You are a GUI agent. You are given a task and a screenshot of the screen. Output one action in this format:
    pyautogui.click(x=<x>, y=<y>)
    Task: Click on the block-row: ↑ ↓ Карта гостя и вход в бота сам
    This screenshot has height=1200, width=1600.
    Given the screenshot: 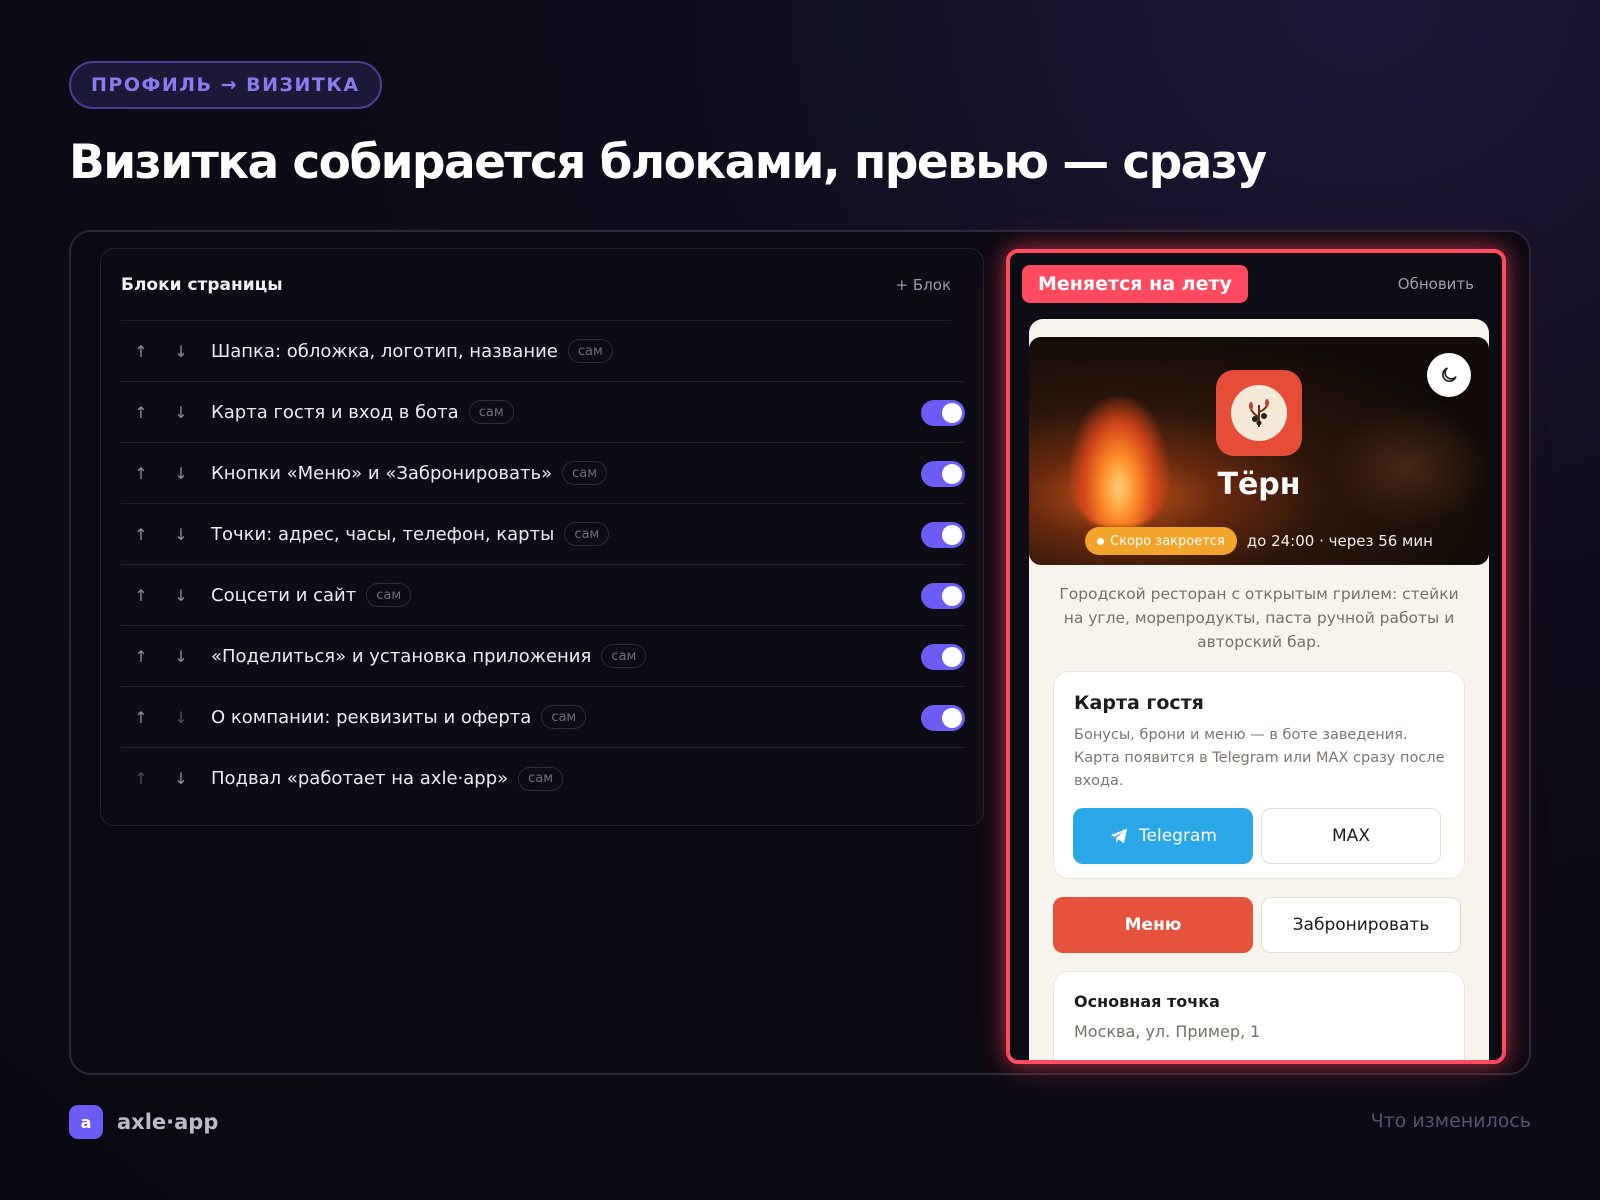 What is the action you would take?
    pyautogui.click(x=543, y=412)
    